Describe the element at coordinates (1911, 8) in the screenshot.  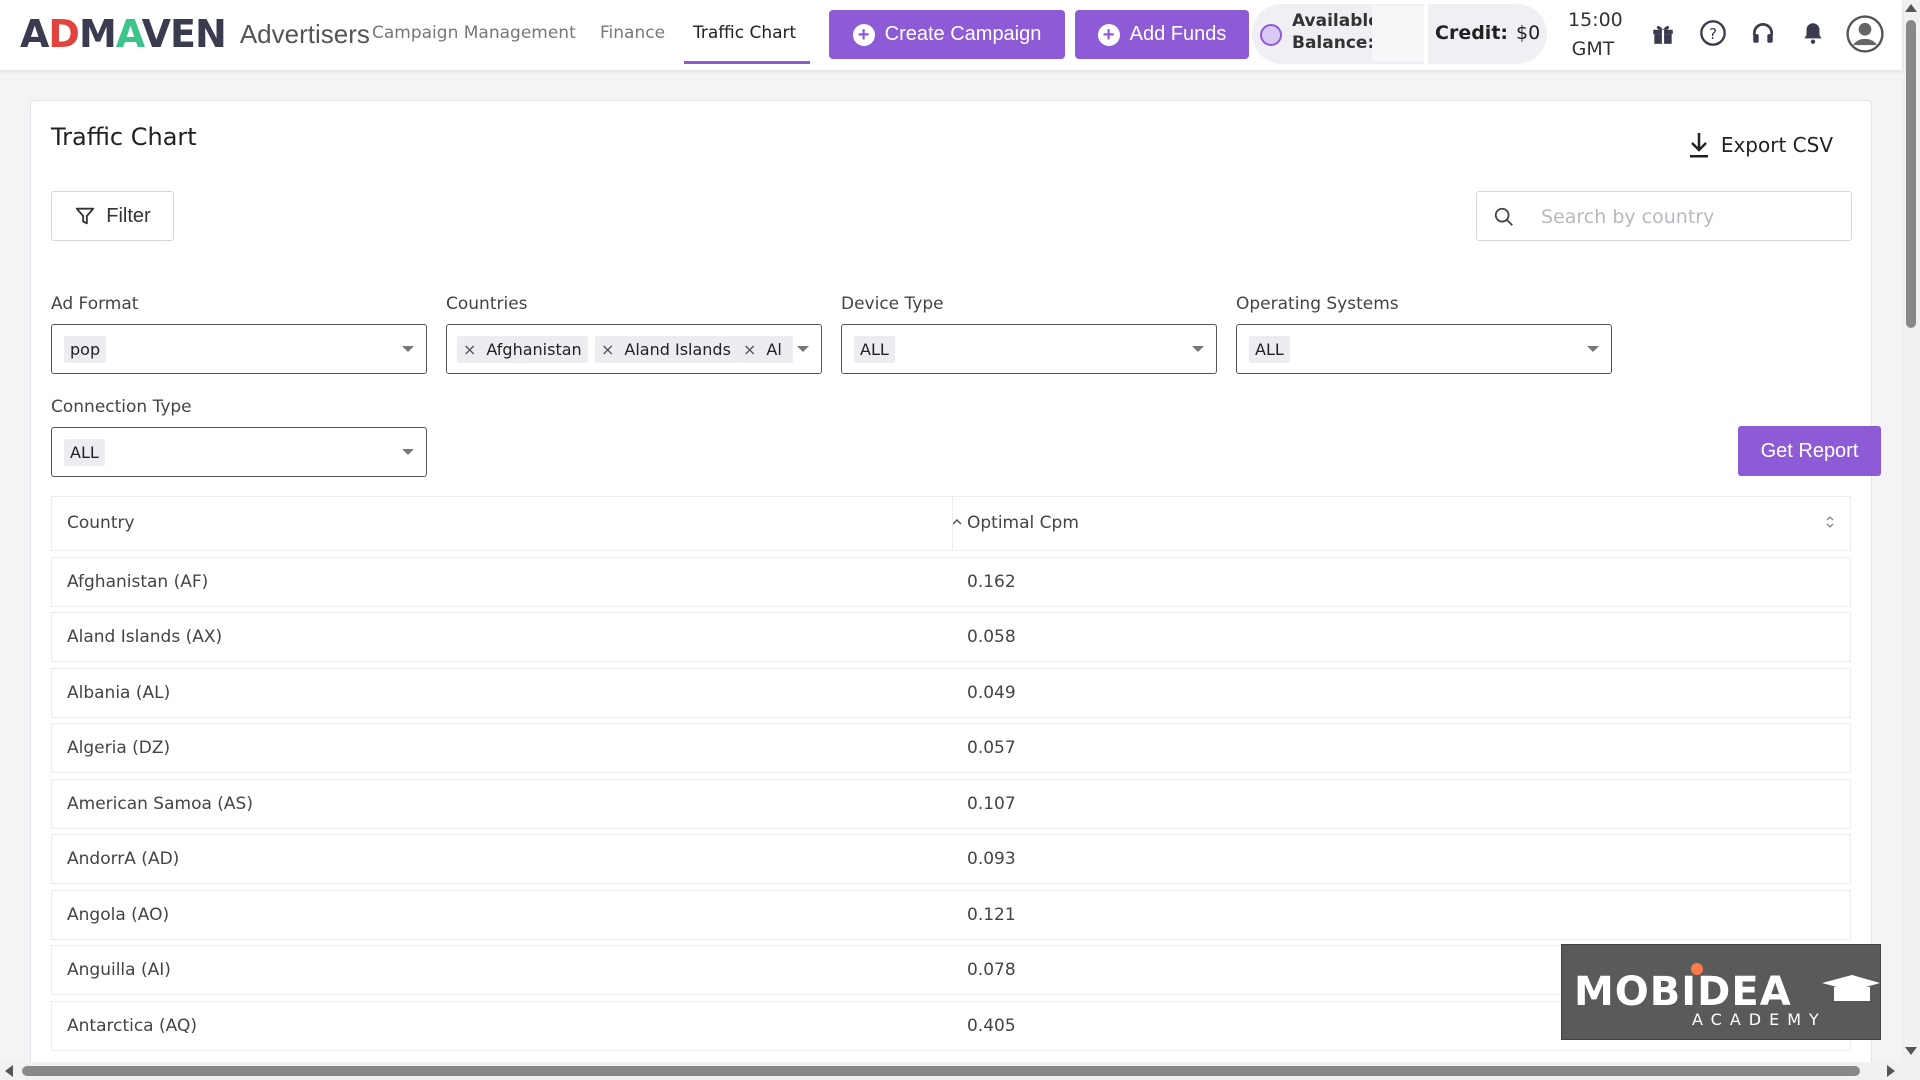
I see `scroll-up-arrow-icon` at that location.